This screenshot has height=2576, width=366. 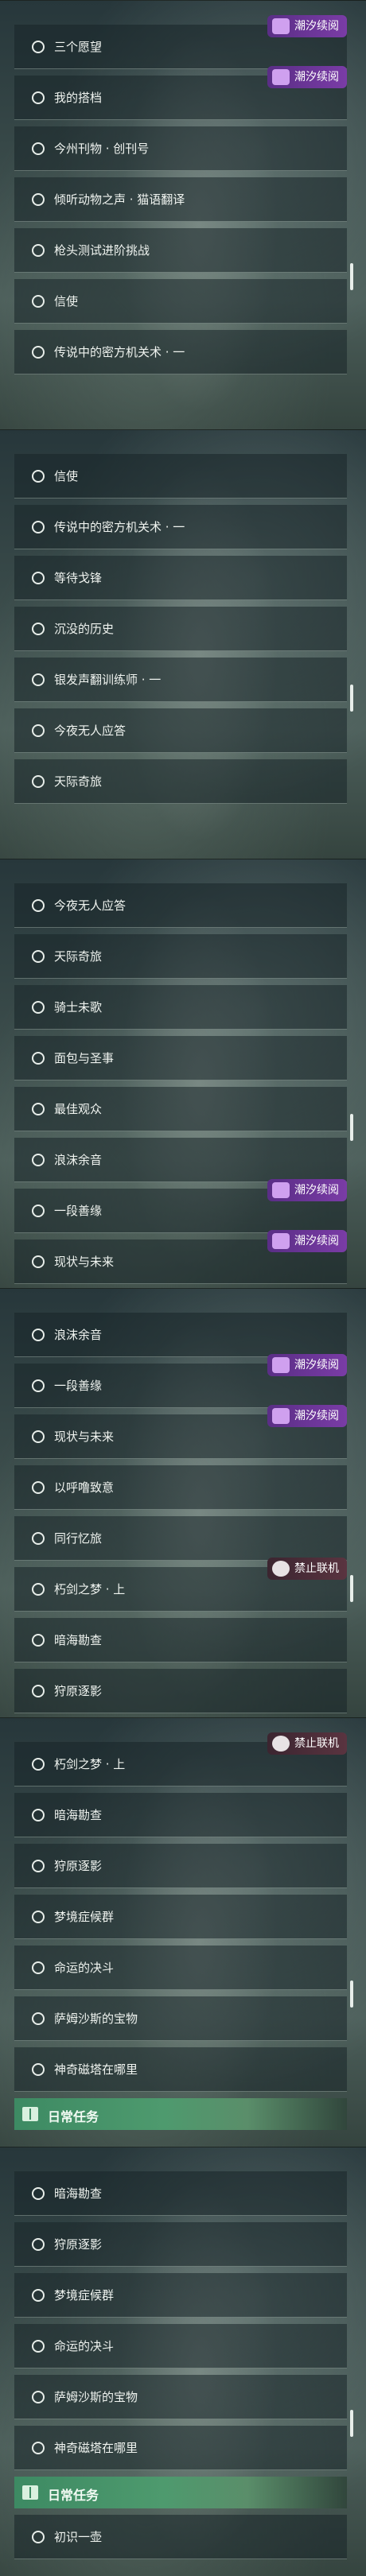 What do you see at coordinates (78, 1538) in the screenshot?
I see `quest-label: 同行忆旅` at bounding box center [78, 1538].